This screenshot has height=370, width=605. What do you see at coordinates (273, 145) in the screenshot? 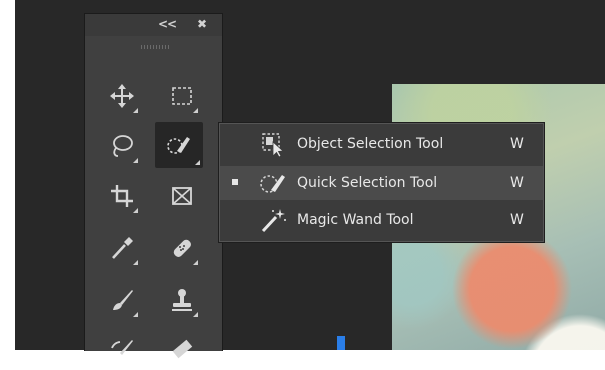
I see `object-selection-icon` at bounding box center [273, 145].